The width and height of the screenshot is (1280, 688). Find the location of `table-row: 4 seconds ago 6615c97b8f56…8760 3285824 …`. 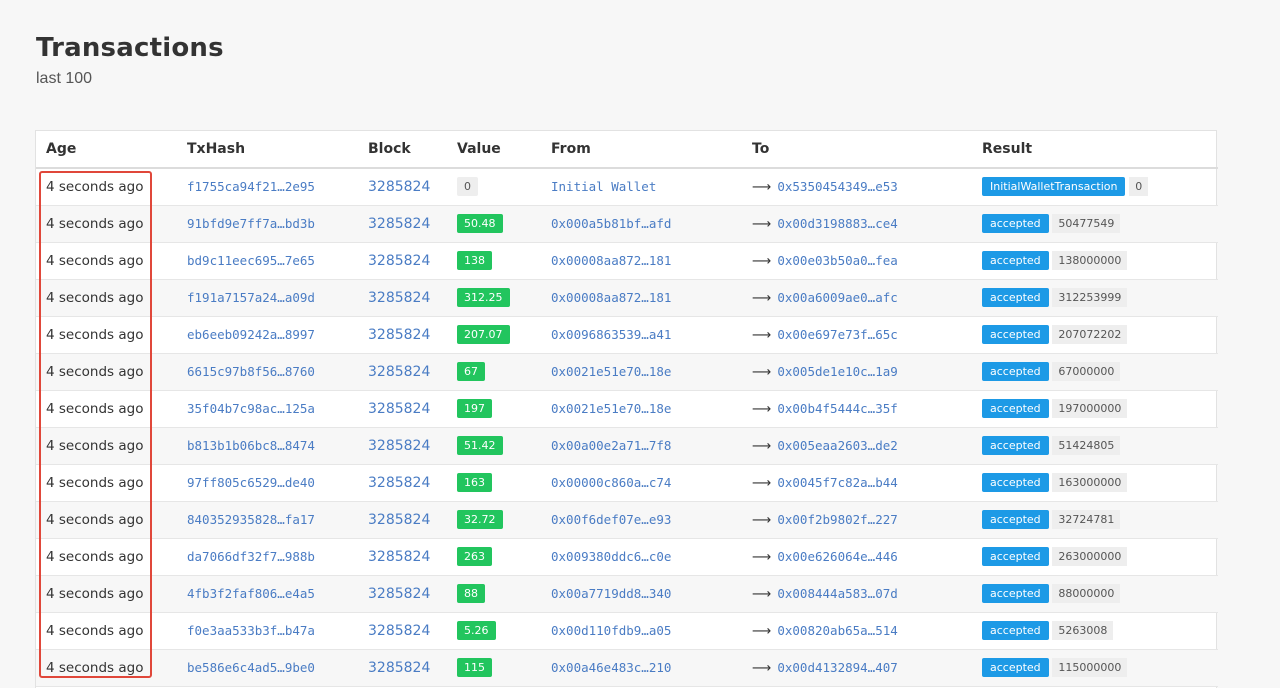

table-row: 4 seconds ago 6615c97b8f56…8760 3285824 … is located at coordinates (627, 372).